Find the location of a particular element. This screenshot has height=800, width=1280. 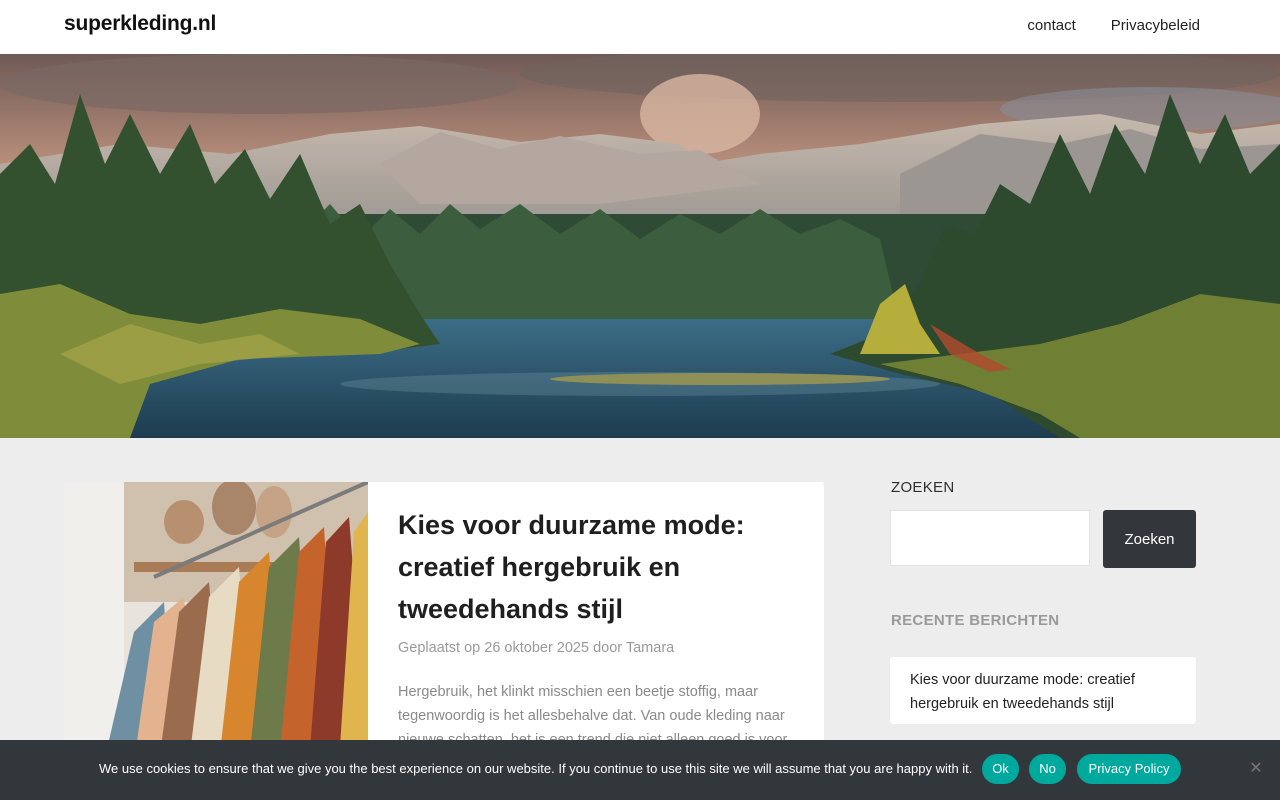

close-icon: ✕ is located at coordinates (1256, 769).